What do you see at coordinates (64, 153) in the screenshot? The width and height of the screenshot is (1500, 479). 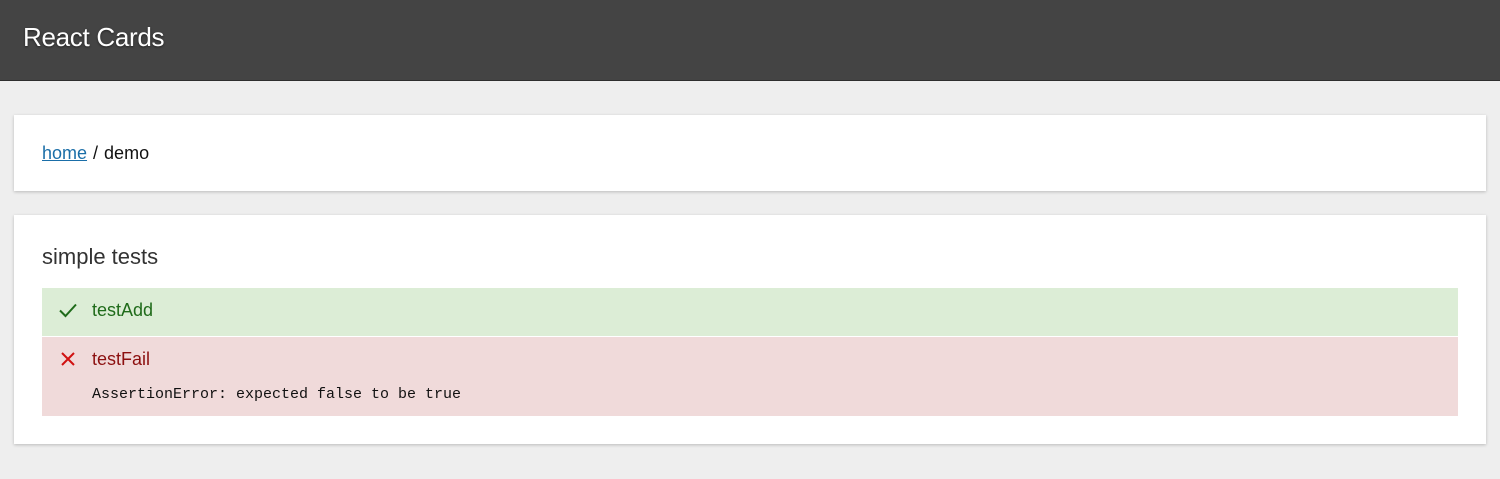 I see `breadcrumb-home-link: home` at bounding box center [64, 153].